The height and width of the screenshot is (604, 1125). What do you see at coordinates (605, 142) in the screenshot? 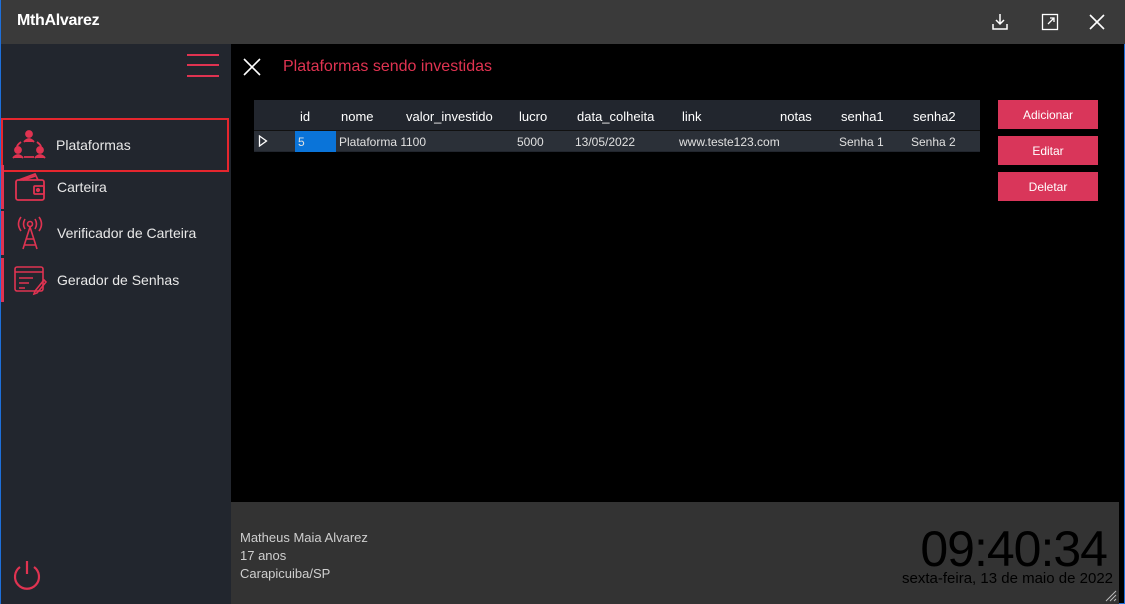
I see `cell-data-colheita: 13/05/2022` at bounding box center [605, 142].